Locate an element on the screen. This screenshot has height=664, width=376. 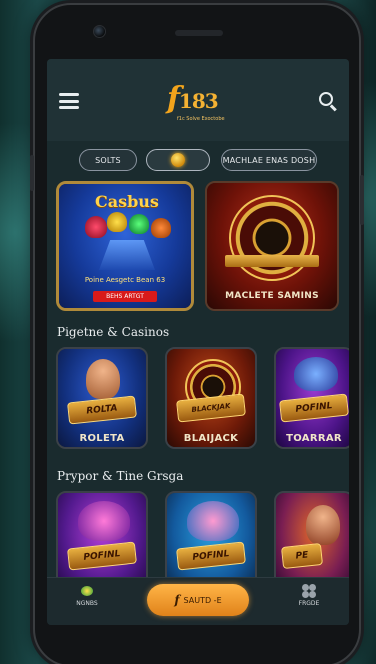
logo-tagline: f1c Solve Exoctobe is located at coordinates (201, 119).